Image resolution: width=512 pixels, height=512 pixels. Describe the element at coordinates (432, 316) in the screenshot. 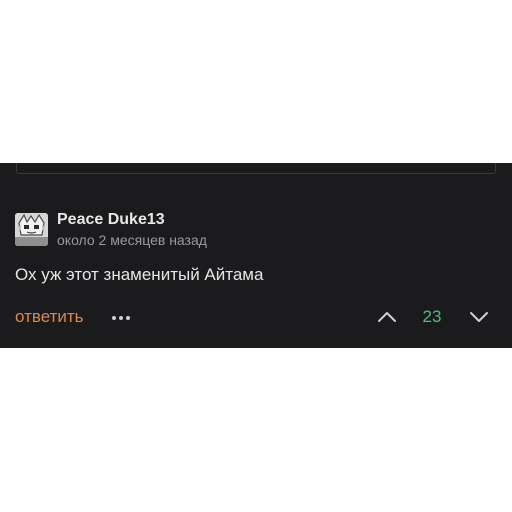

I see `vote-count: 23` at that location.